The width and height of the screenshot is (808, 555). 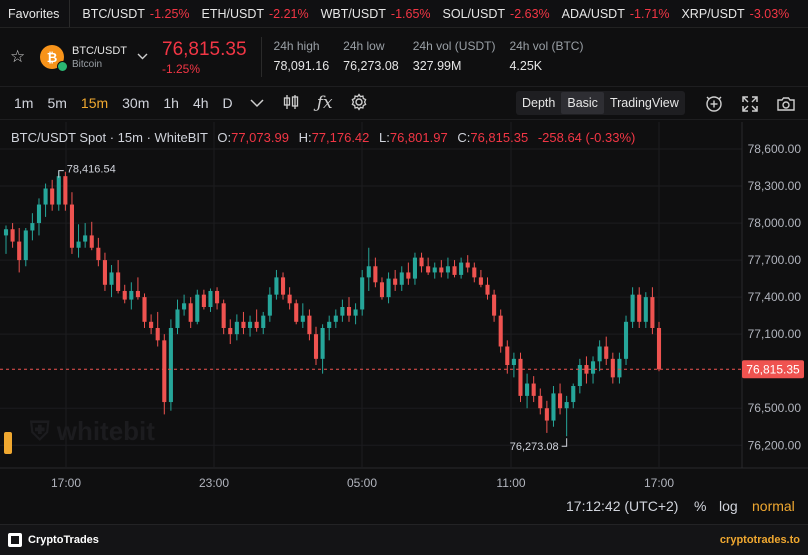 What do you see at coordinates (301, 66) in the screenshot?
I see `stat-value: 78,091.16` at bounding box center [301, 66].